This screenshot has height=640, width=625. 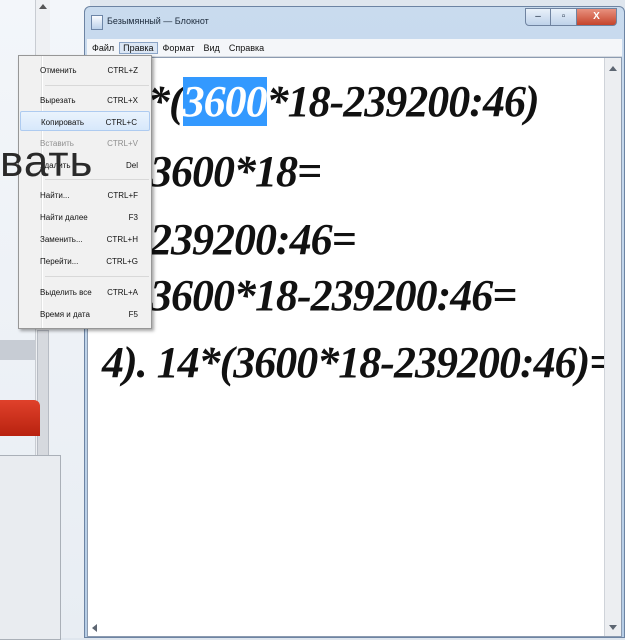 What do you see at coordinates (333, 295) in the screenshot?
I see `document-line-4: 3600*18-239200:46=` at bounding box center [333, 295].